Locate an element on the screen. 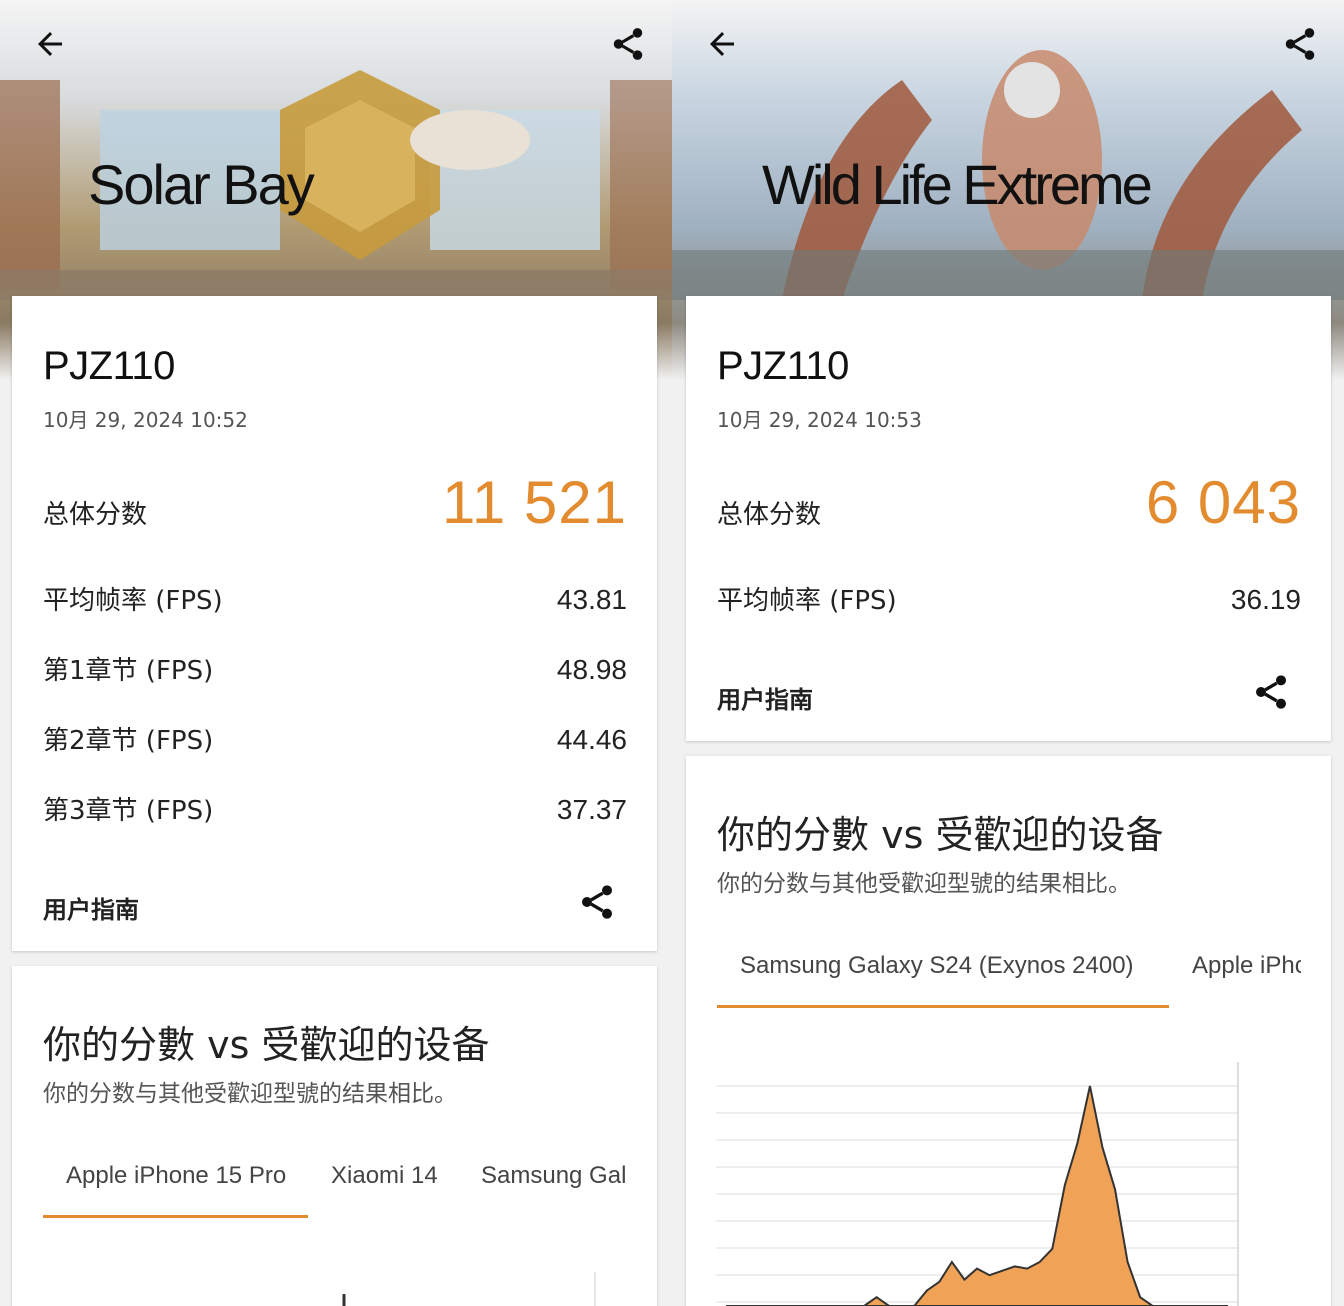 This screenshot has width=1344, height=1306. fps-value: 43.81 is located at coordinates (591, 599).